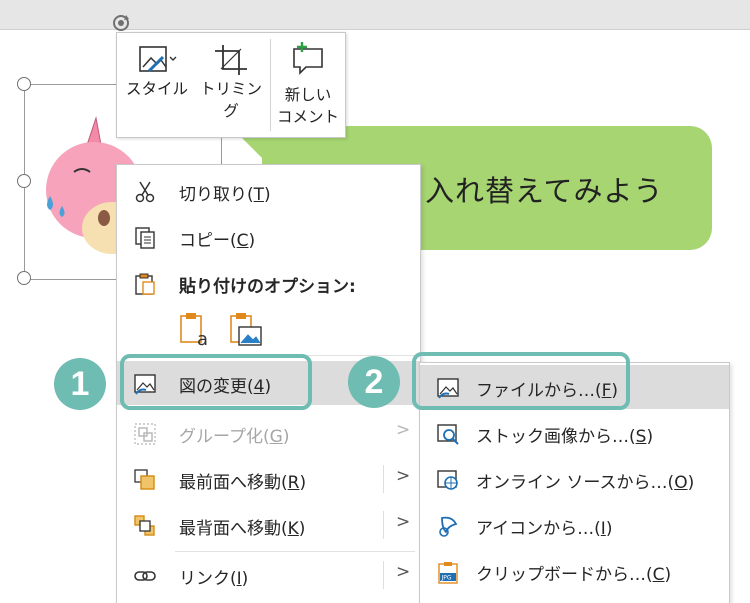 This screenshot has height=603, width=750. Describe the element at coordinates (158, 59) in the screenshot. I see `picture-style-icon` at that location.